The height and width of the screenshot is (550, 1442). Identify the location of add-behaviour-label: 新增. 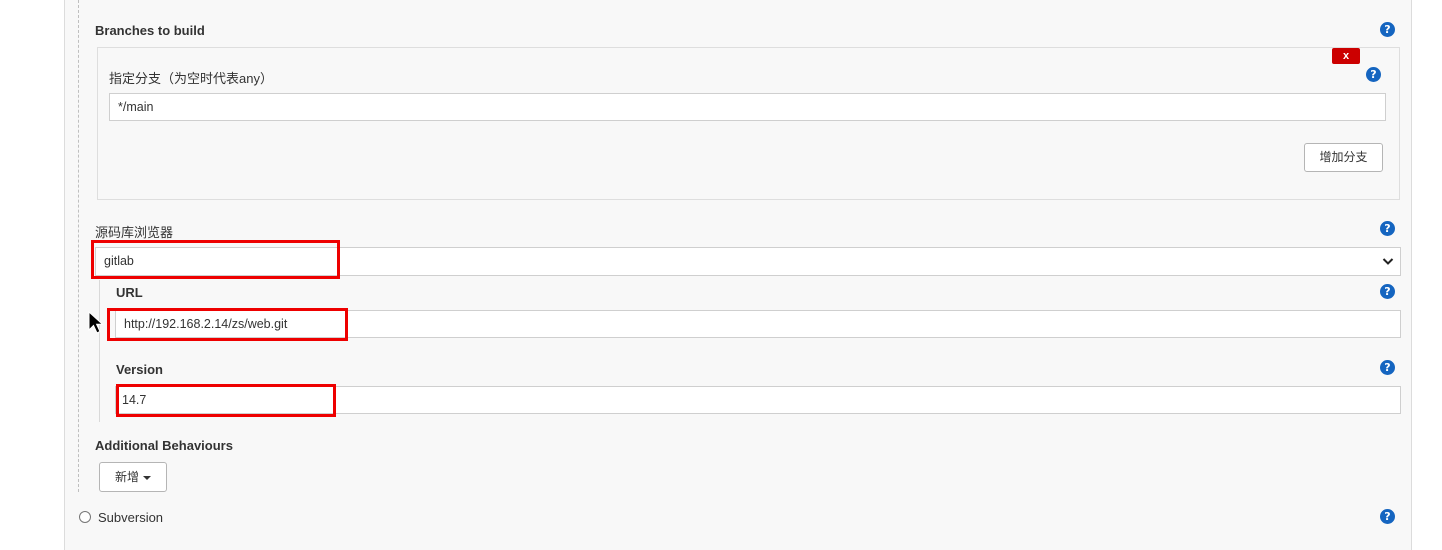
(126, 477).